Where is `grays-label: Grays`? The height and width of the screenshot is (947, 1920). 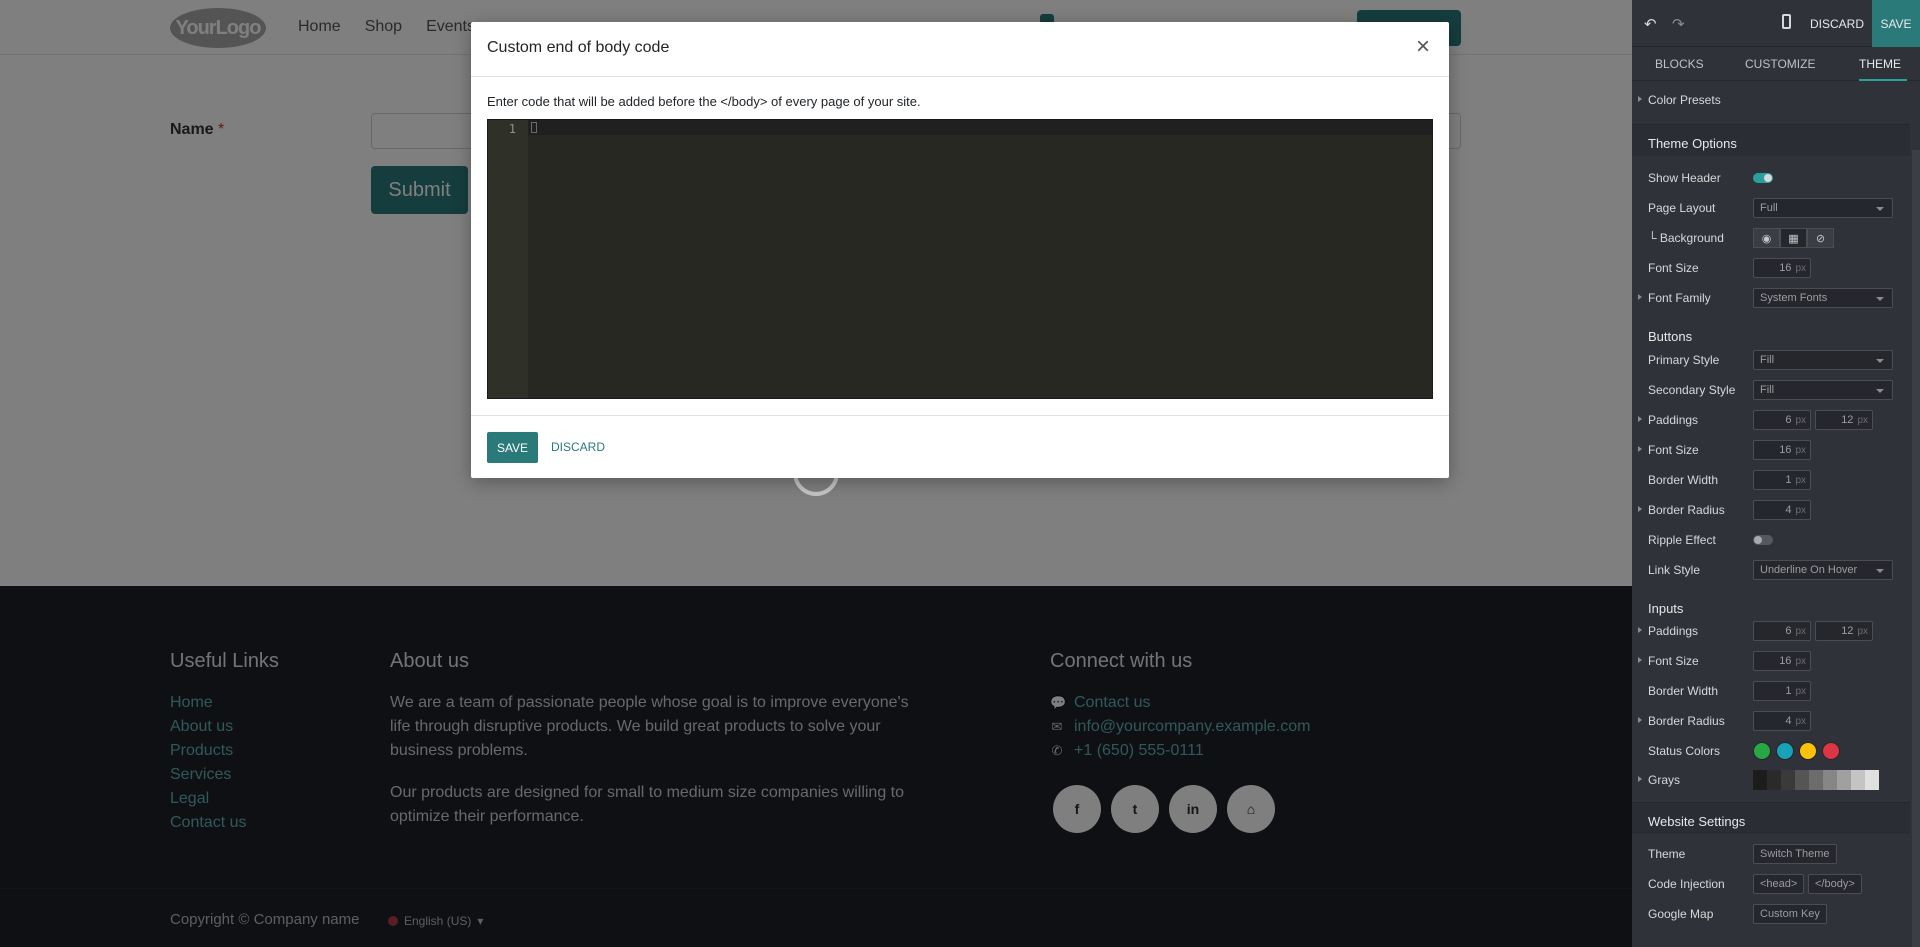
grays-label: Grays is located at coordinates (1664, 780).